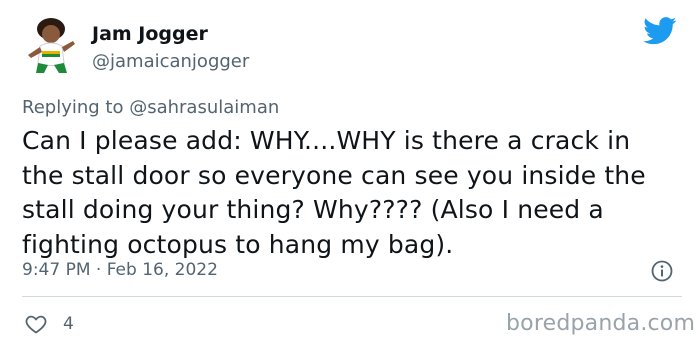 This screenshot has height=349, width=700. What do you see at coordinates (662, 271) in the screenshot?
I see `info-icon` at bounding box center [662, 271].